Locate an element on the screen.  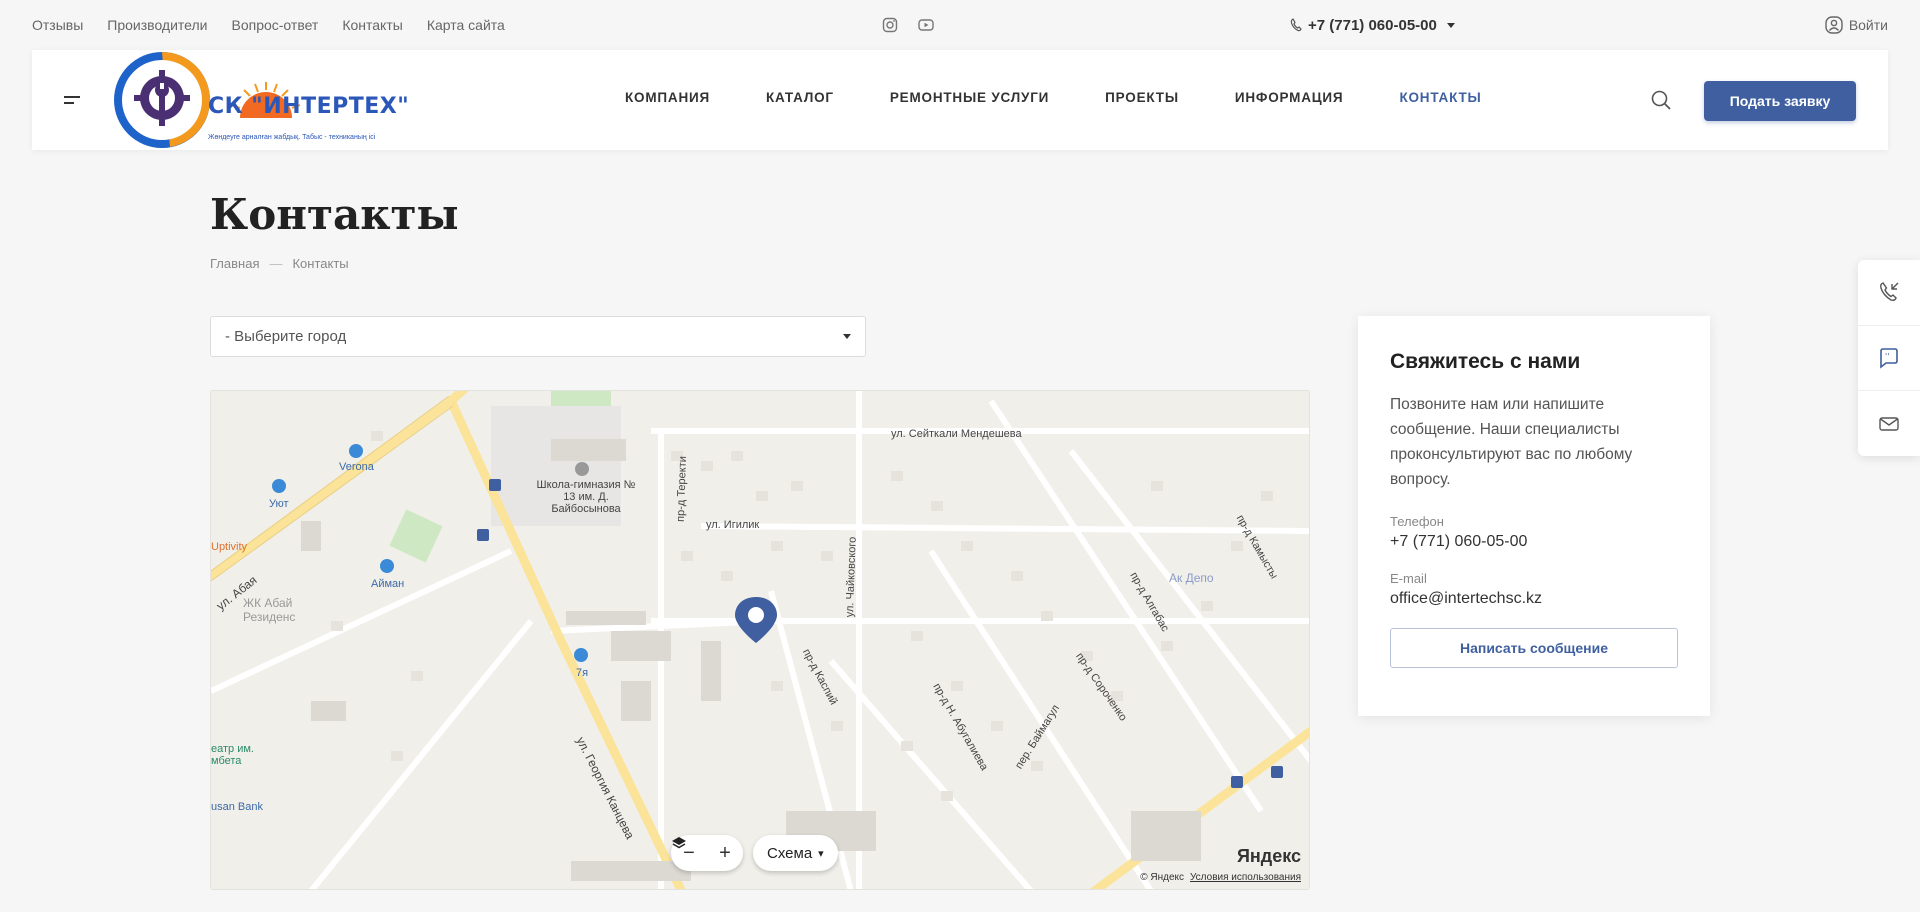
map-controls: − + Схема ▾ is located at coordinates (754, 853).